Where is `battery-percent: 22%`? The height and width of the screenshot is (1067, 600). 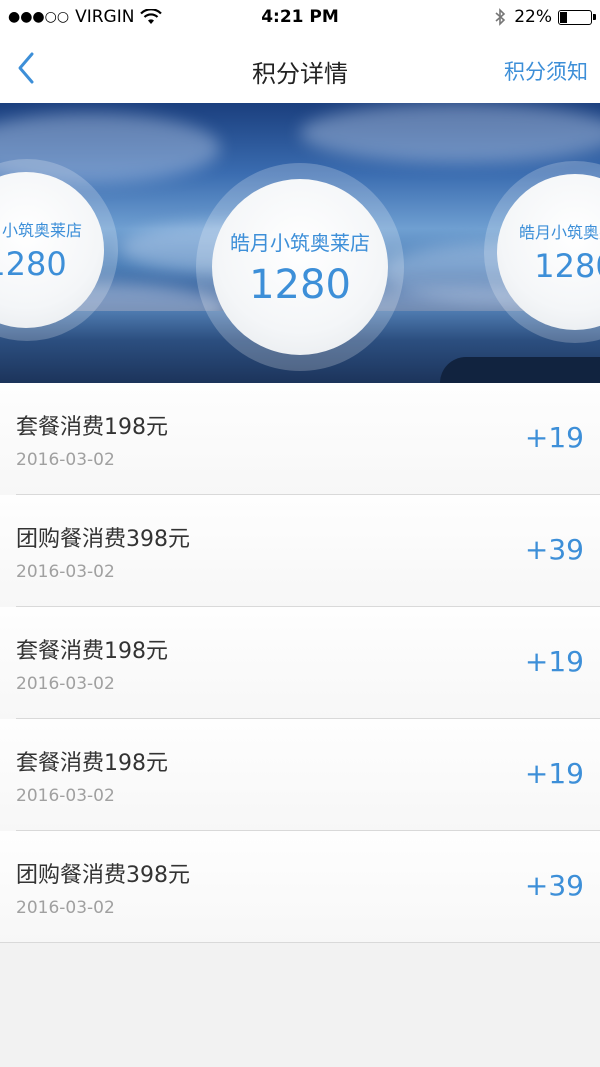 battery-percent: 22% is located at coordinates (533, 17).